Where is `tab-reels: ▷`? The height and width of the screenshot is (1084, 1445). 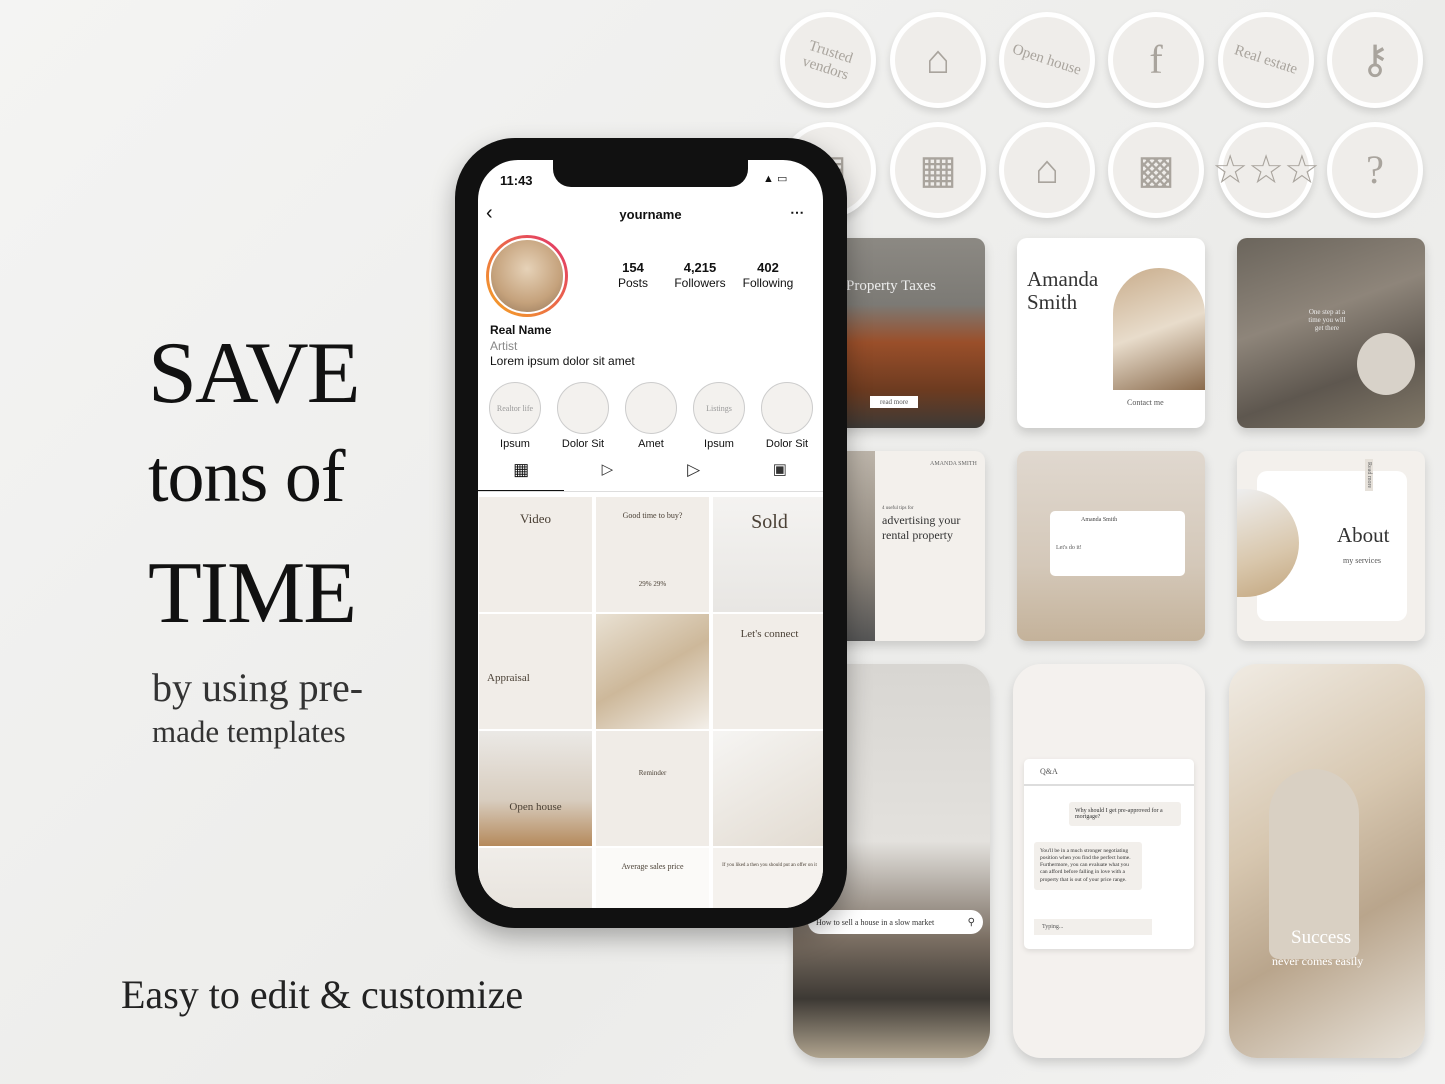 tab-reels: ▷ is located at coordinates (607, 475).